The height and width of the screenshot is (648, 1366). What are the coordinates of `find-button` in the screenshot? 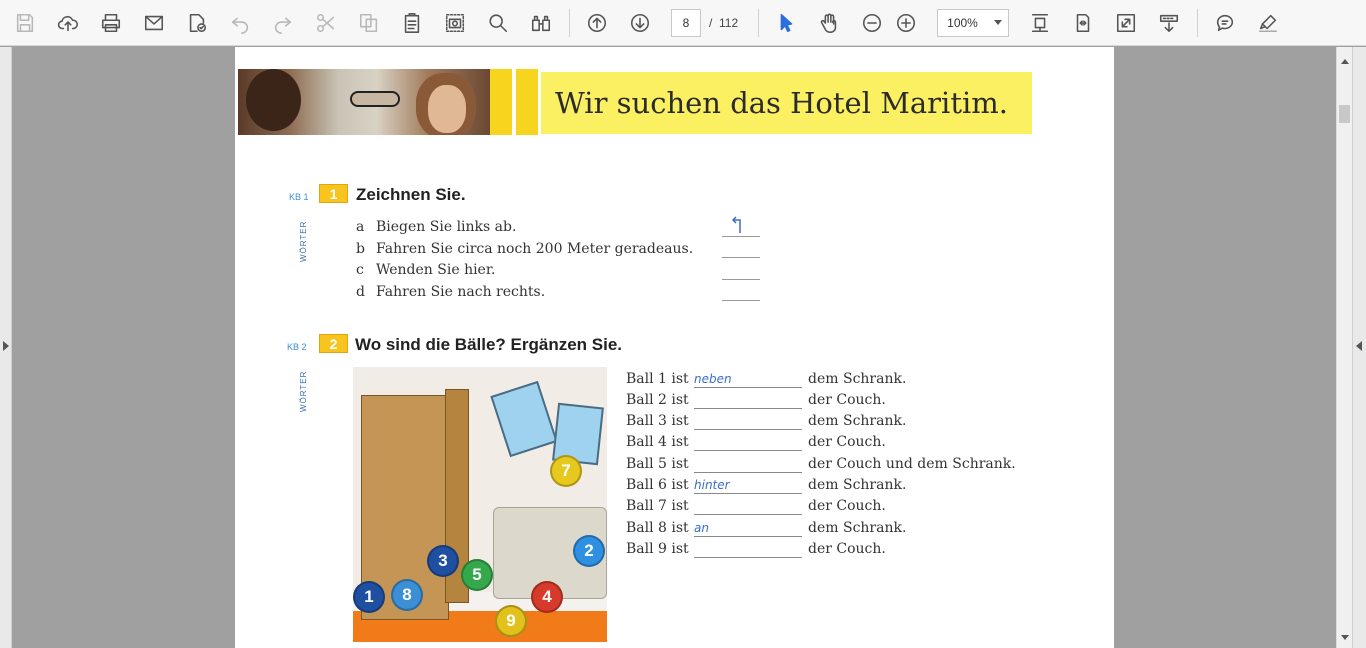 It's located at (541, 23).